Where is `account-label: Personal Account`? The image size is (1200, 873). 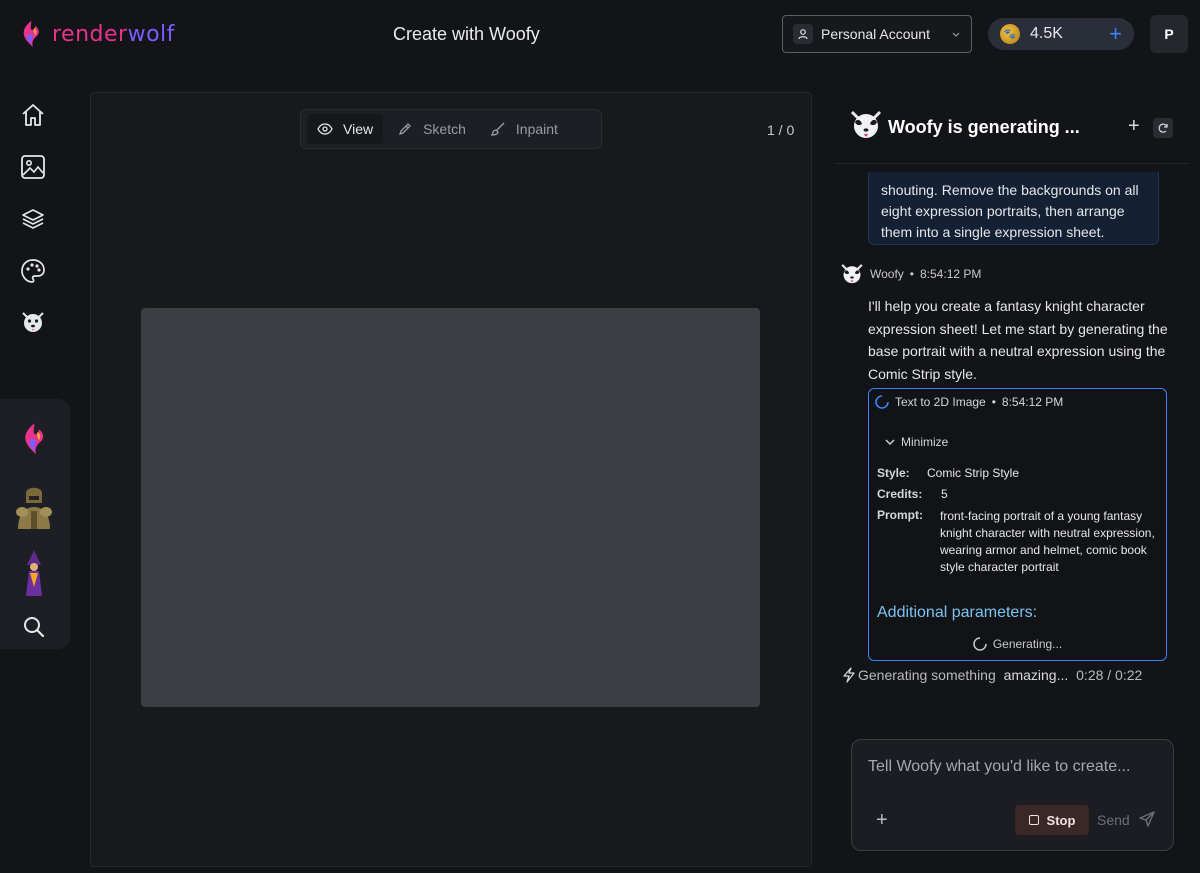
account-label: Personal Account is located at coordinates (875, 34).